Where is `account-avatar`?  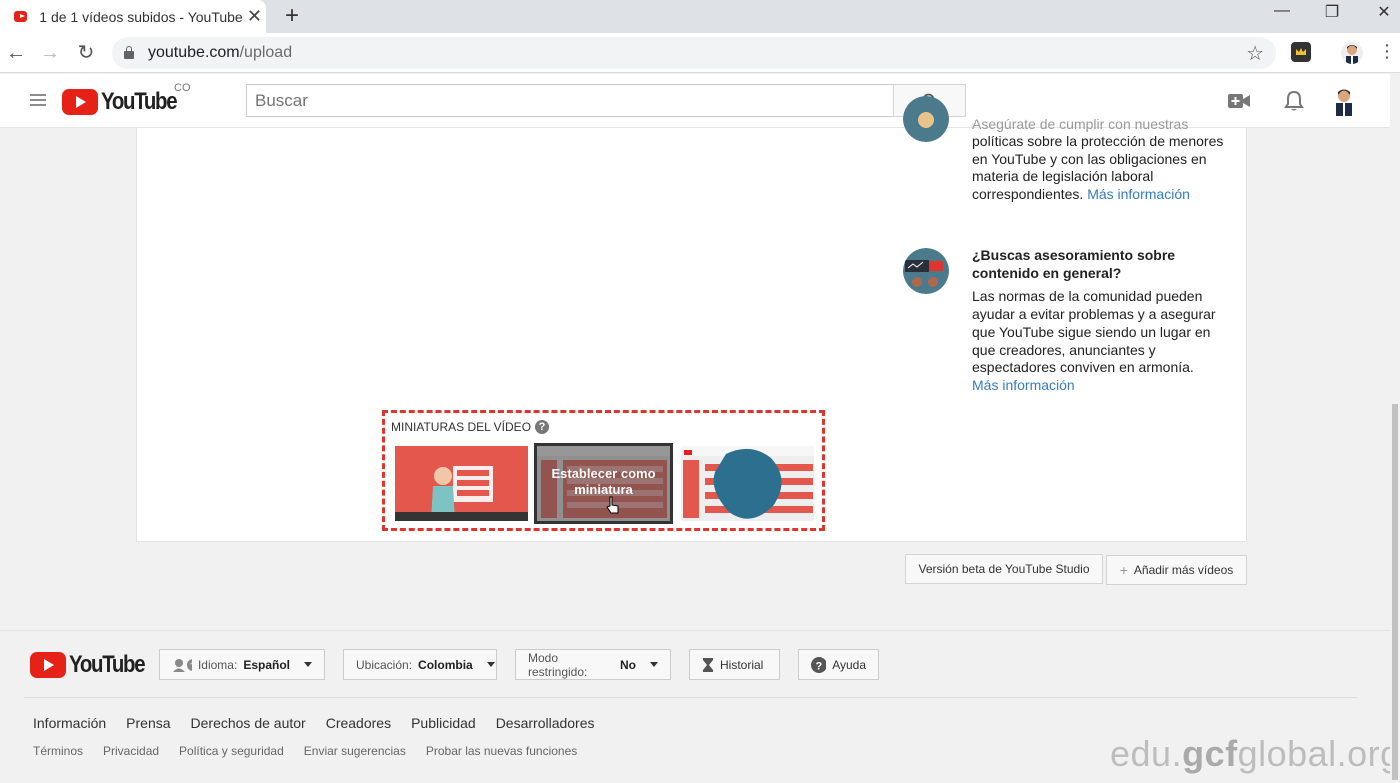 account-avatar is located at coordinates (1344, 101).